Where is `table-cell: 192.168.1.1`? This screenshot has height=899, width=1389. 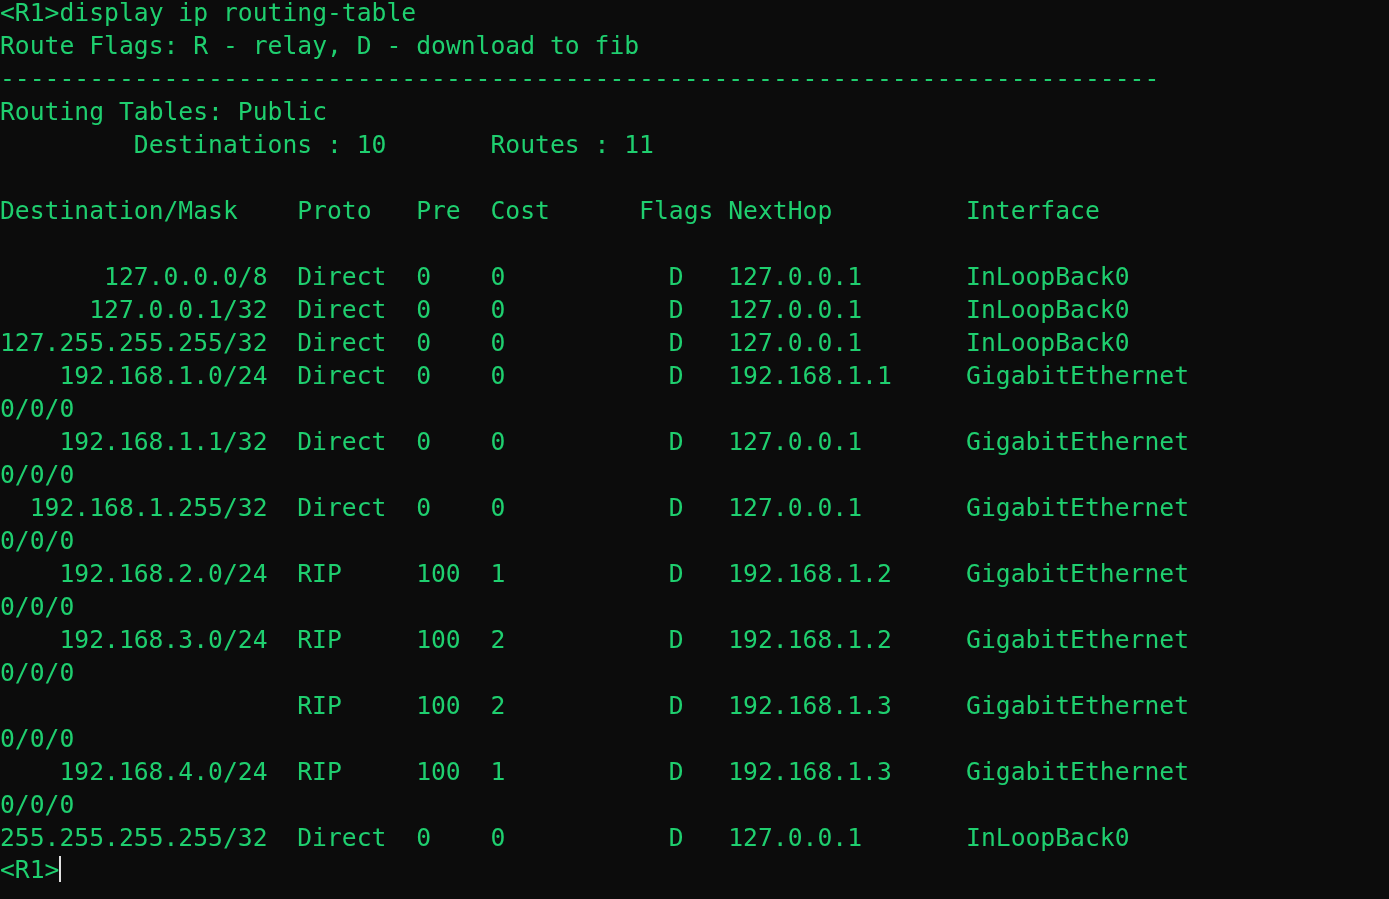 table-cell: 192.168.1.1 is located at coordinates (810, 375).